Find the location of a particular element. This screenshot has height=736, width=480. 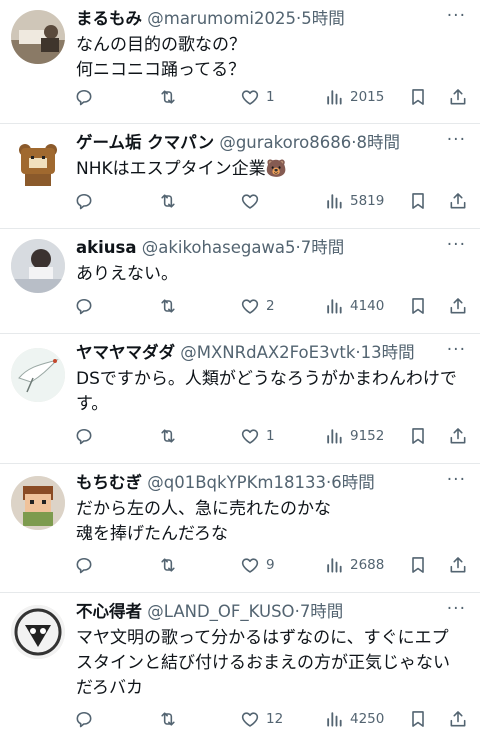

retweet-icon is located at coordinates (168, 719).